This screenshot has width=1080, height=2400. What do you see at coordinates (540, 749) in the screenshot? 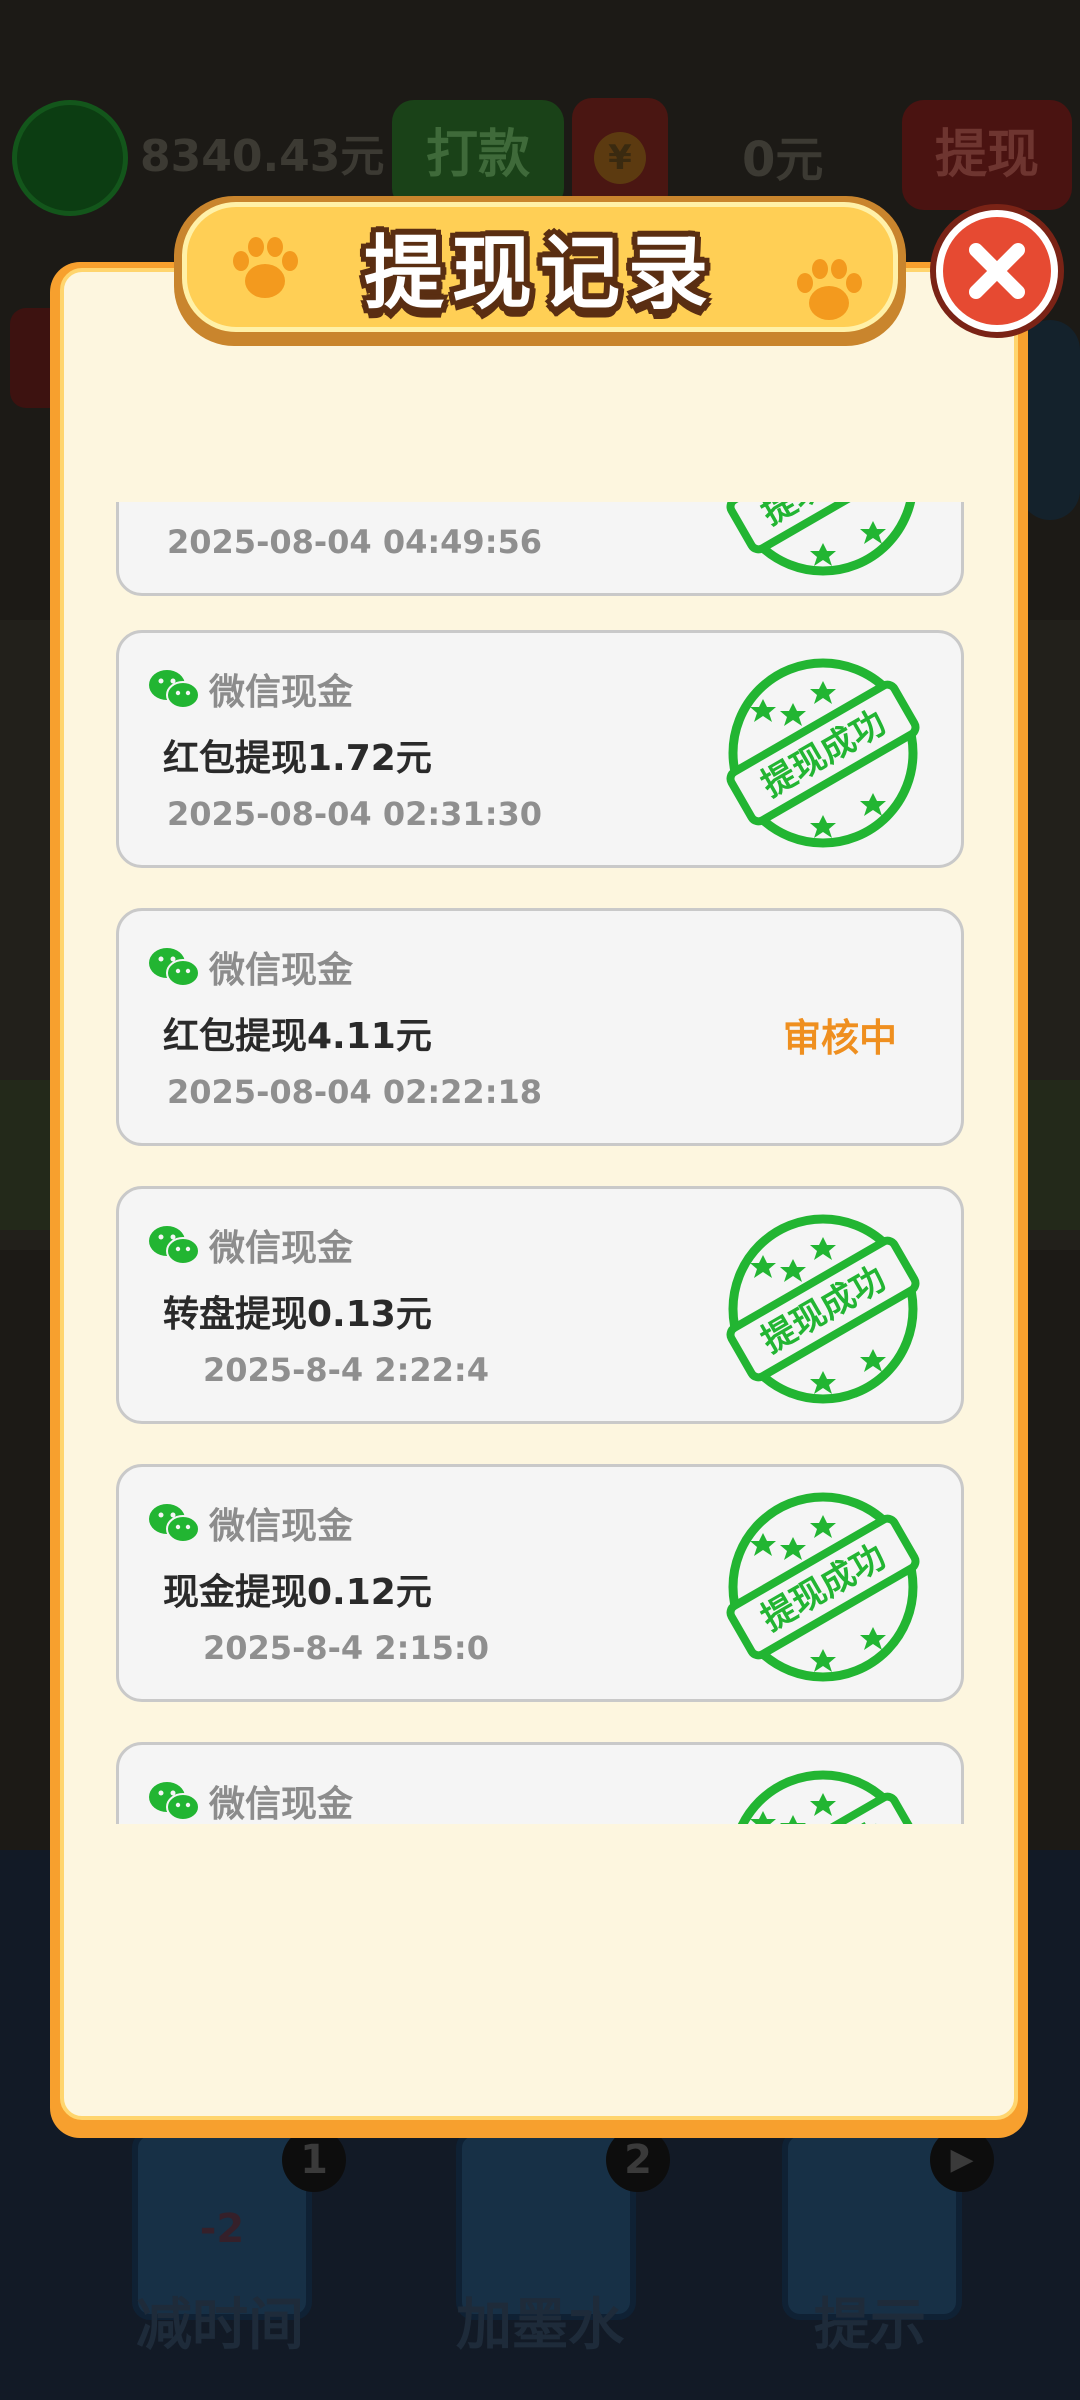
I see `record-item: 微信现金 红包提现1.72元 2025-08-04 02:31:30 提现成功` at bounding box center [540, 749].